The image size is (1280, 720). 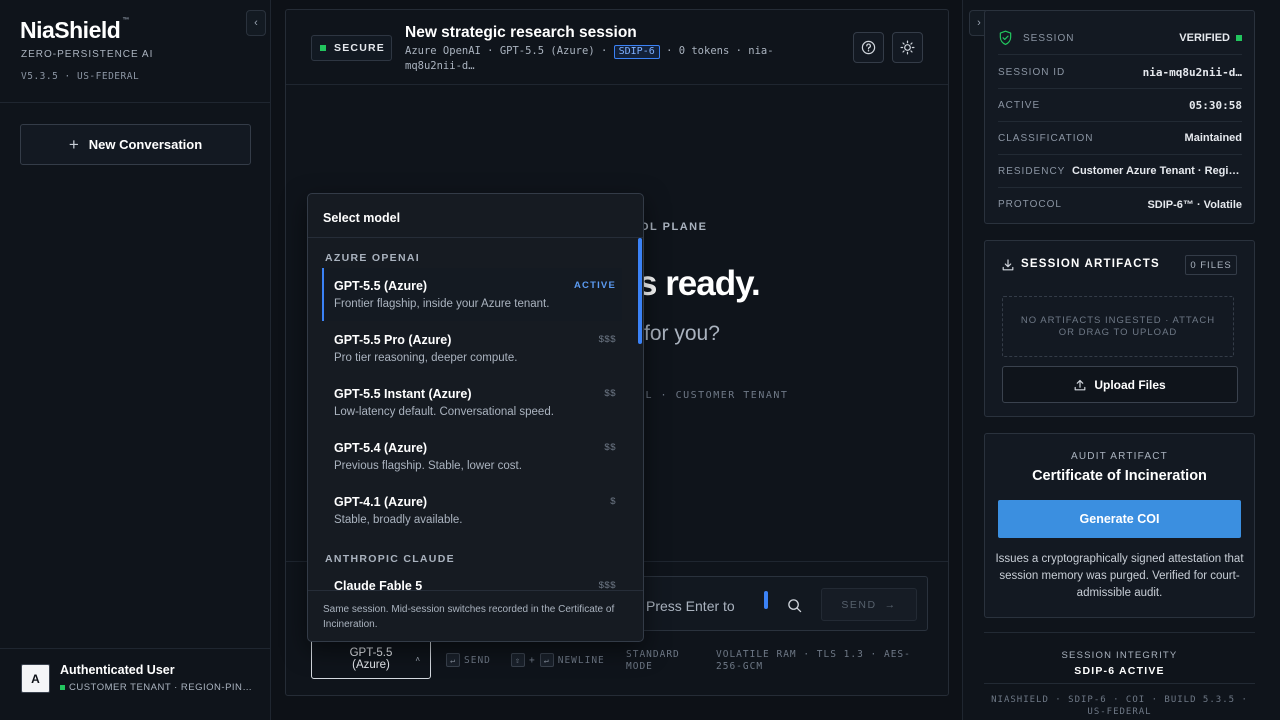 I want to click on model-selector: GPT-5.5 (Azure) ˄, so click(x=371, y=659).